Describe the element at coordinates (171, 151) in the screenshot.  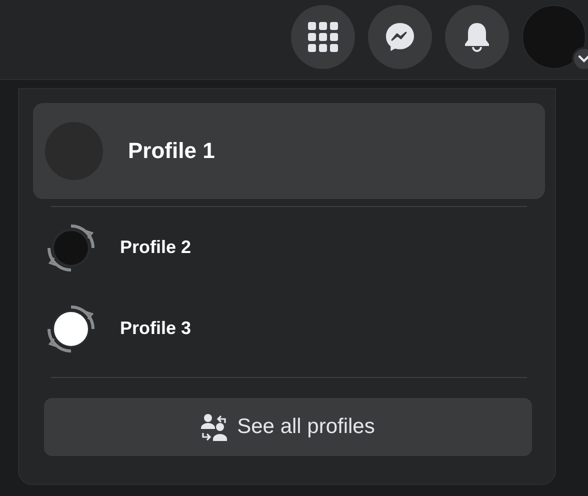
I see `profile-name: Profile 1` at that location.